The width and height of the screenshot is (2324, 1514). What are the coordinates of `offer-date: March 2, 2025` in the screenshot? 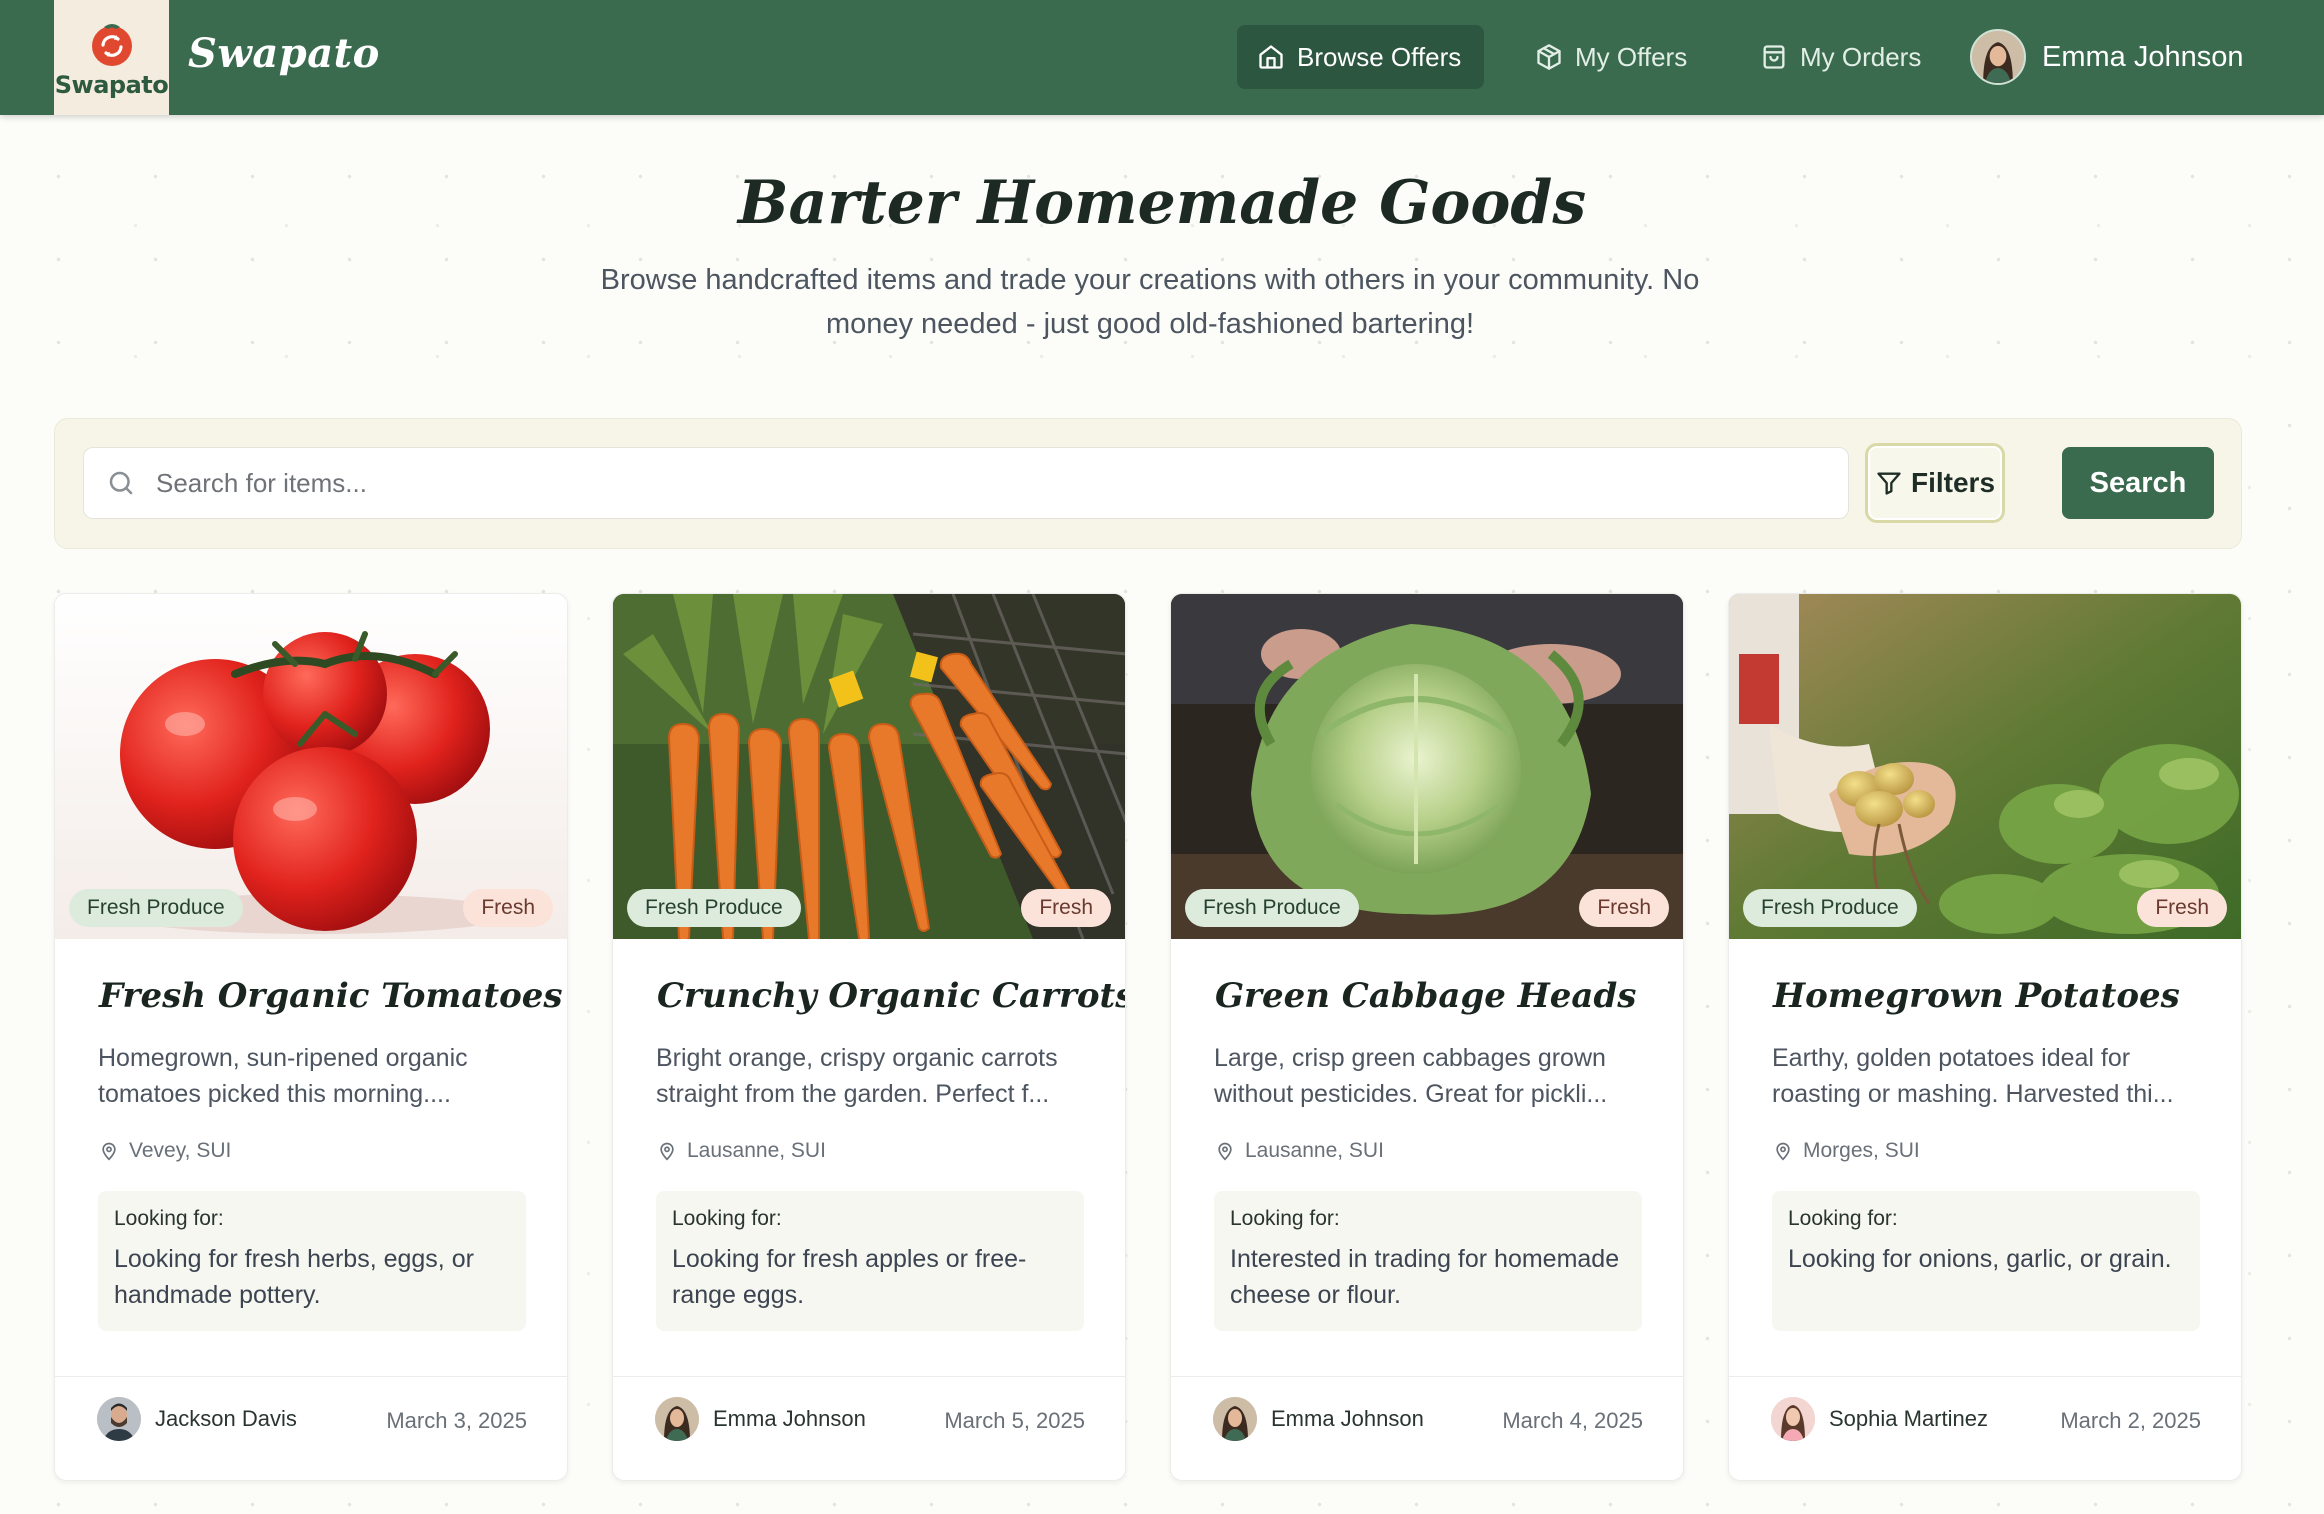 It's located at (2130, 1420).